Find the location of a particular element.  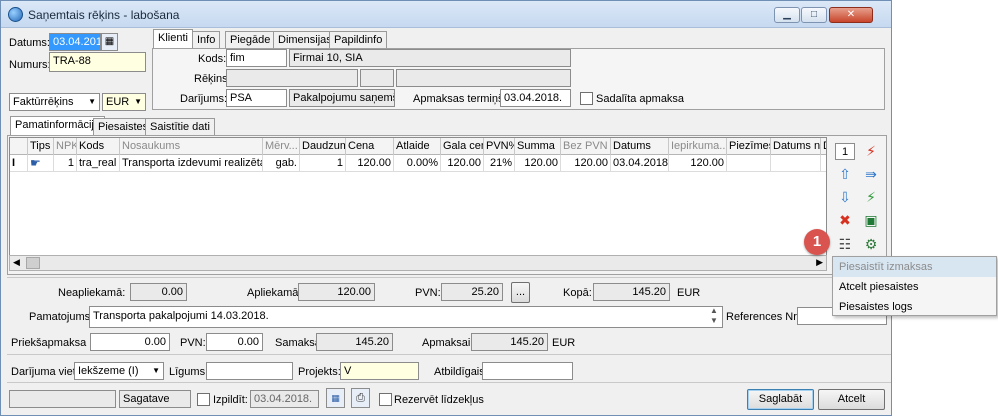

col-nosaukums: Nosaukums is located at coordinates (191, 146).